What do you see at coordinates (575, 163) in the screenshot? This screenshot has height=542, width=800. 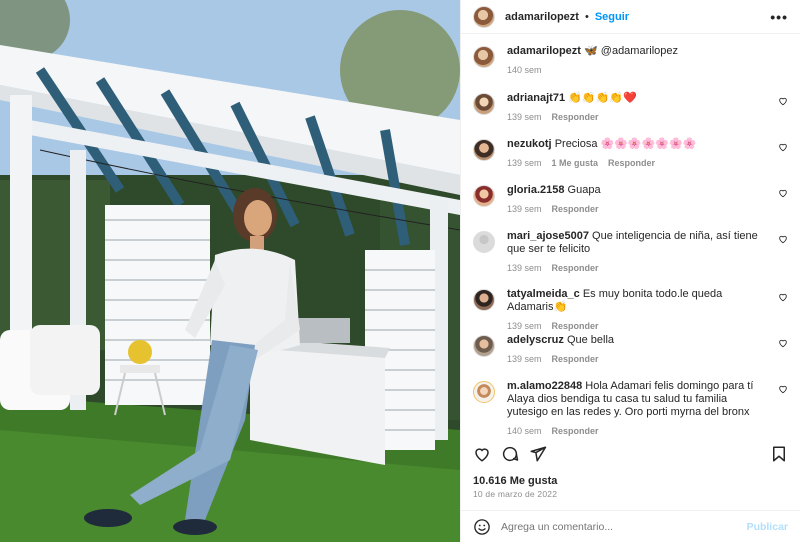 I see `comment-likes-count: 1 Me gusta` at bounding box center [575, 163].